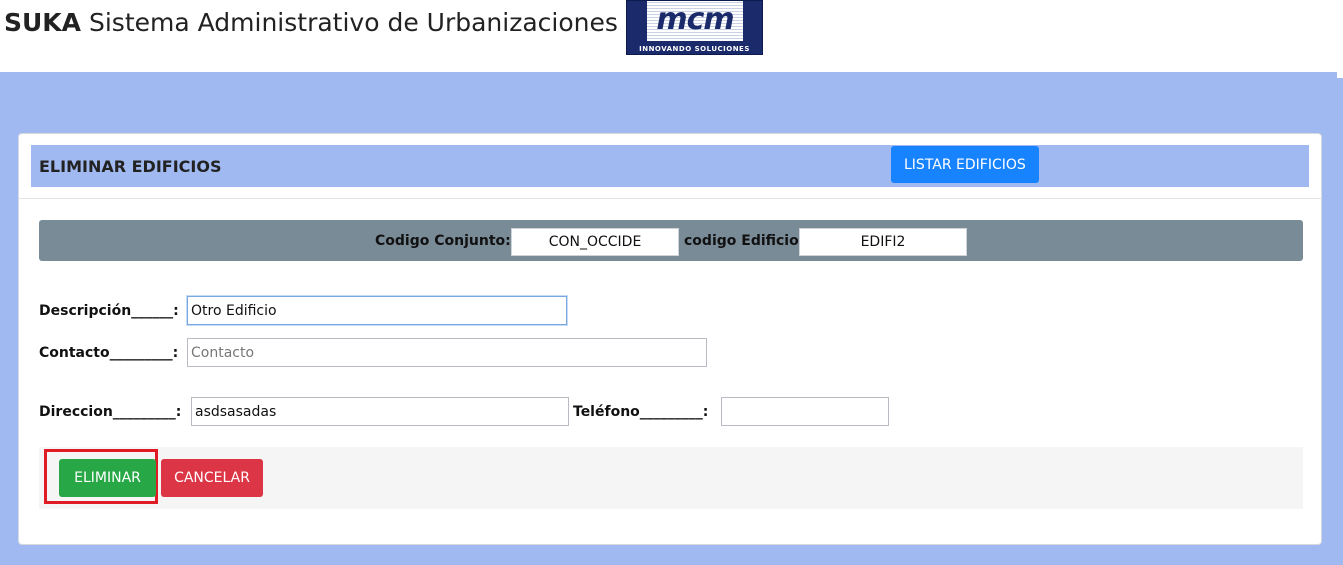 This screenshot has height=565, width=1343. I want to click on app-brand: SUKA, so click(43, 22).